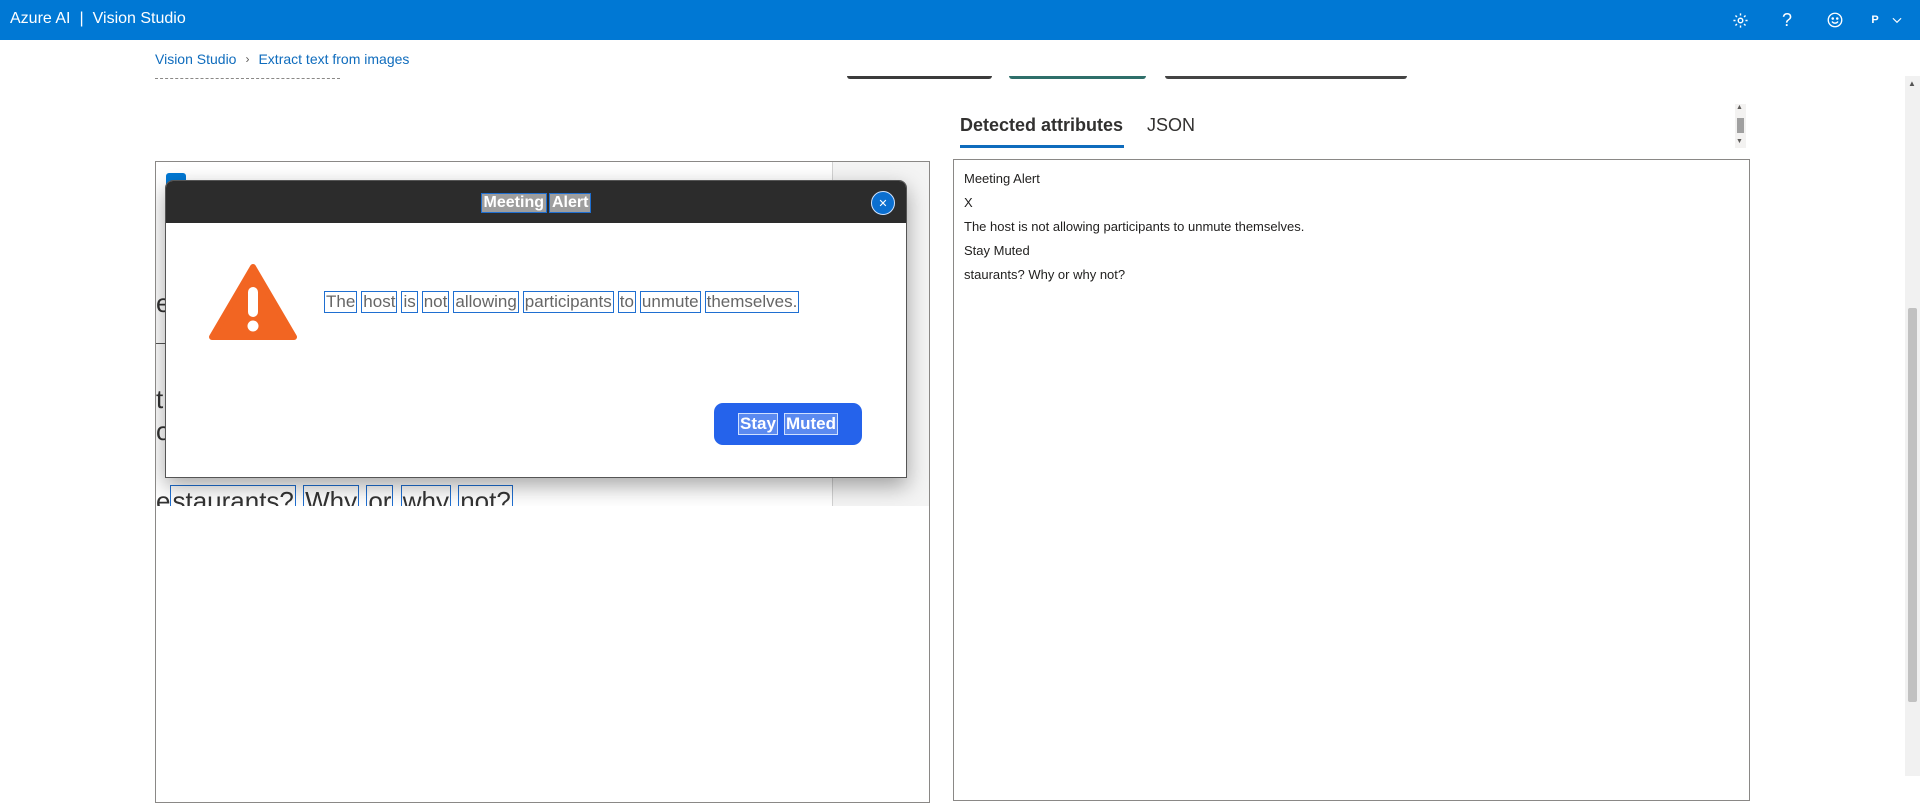 Image resolution: width=1920 pixels, height=803 pixels. What do you see at coordinates (752, 302) in the screenshot?
I see `ocr-word-box: themselves.` at bounding box center [752, 302].